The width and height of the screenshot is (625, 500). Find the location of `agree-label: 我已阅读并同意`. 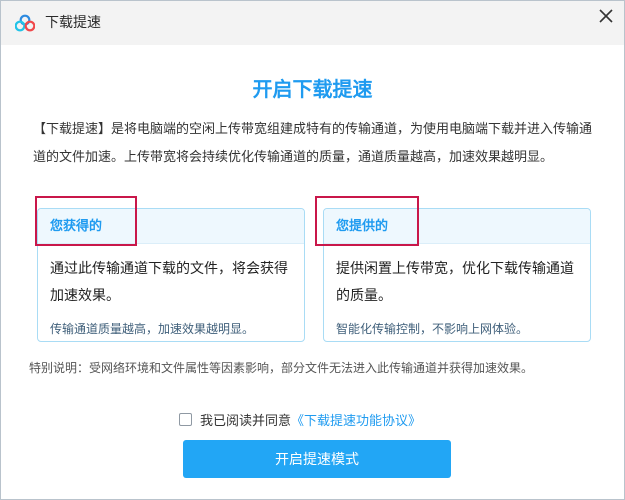

agree-label: 我已阅读并同意 is located at coordinates (246, 421).